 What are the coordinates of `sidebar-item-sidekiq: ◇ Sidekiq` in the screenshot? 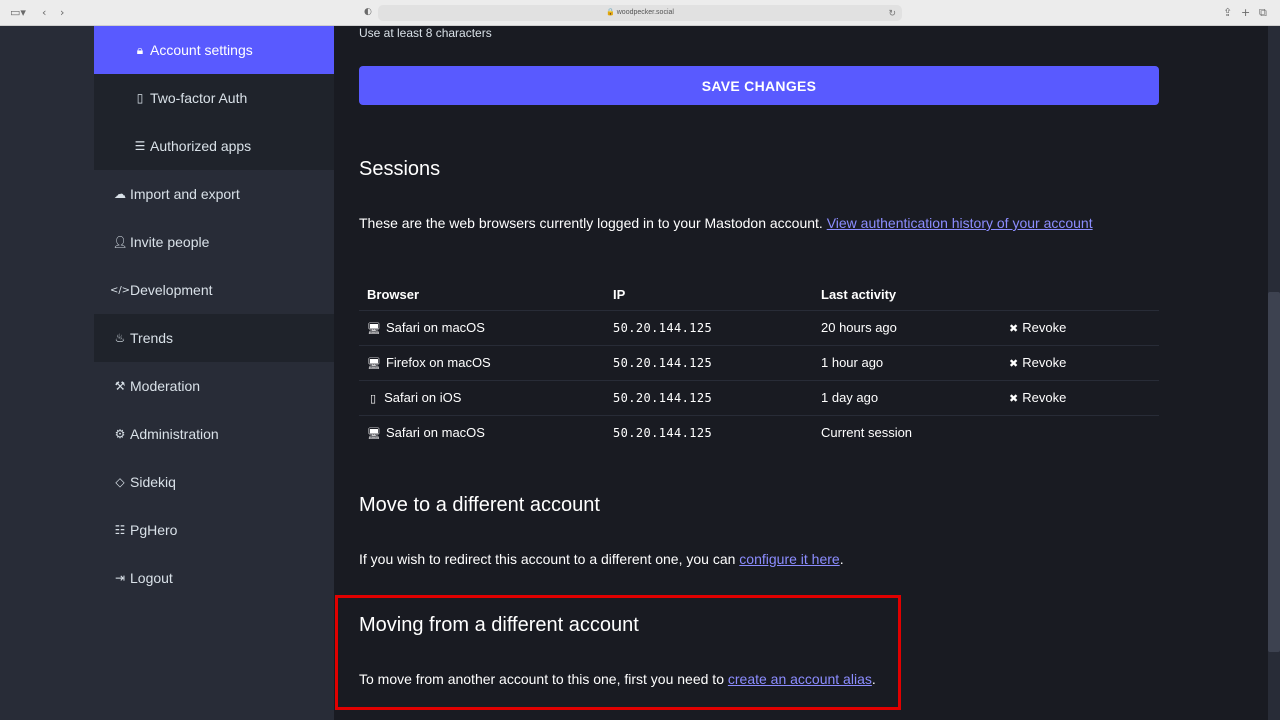 It's located at (214, 482).